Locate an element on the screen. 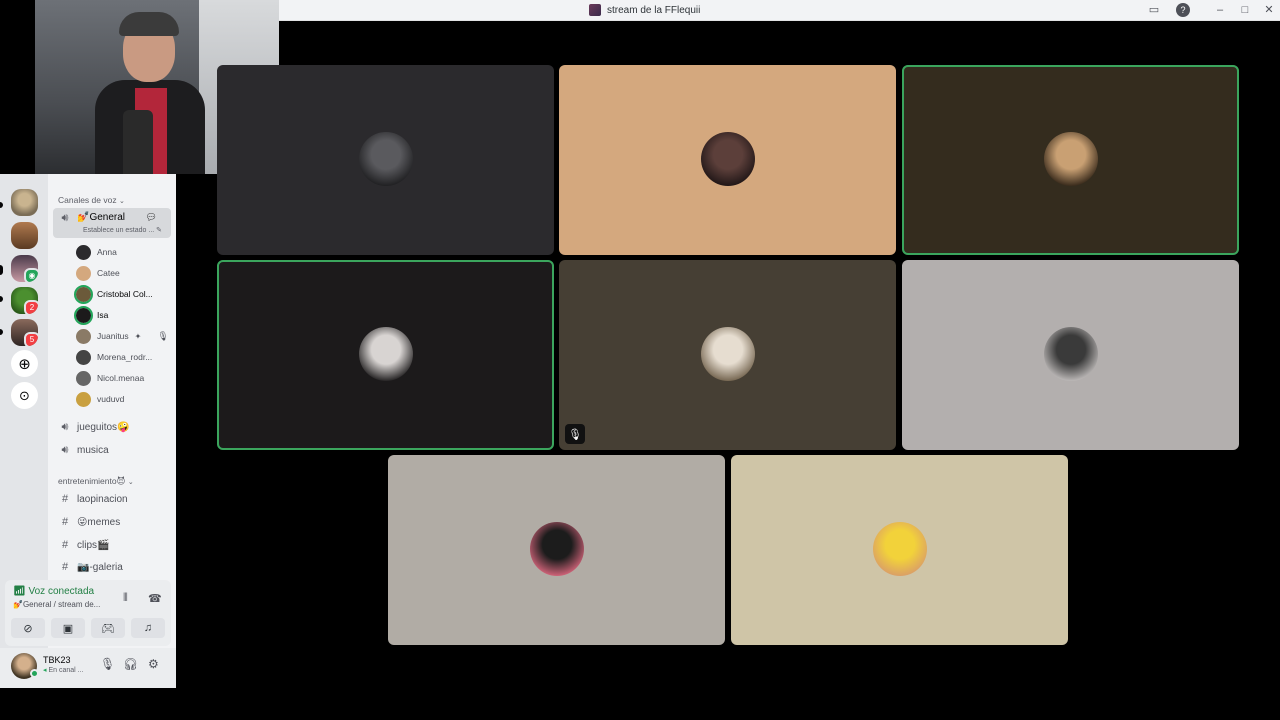  soundboard-button: ♫ is located at coordinates (148, 628).